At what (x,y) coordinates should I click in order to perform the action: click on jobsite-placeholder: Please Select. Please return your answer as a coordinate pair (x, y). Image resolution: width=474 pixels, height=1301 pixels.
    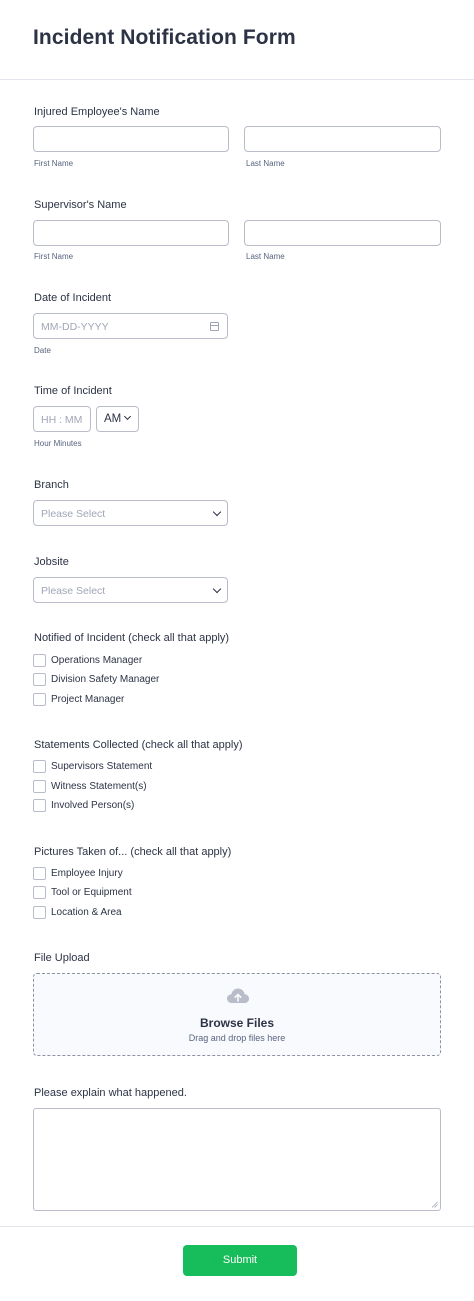
    Looking at the image, I should click on (73, 591).